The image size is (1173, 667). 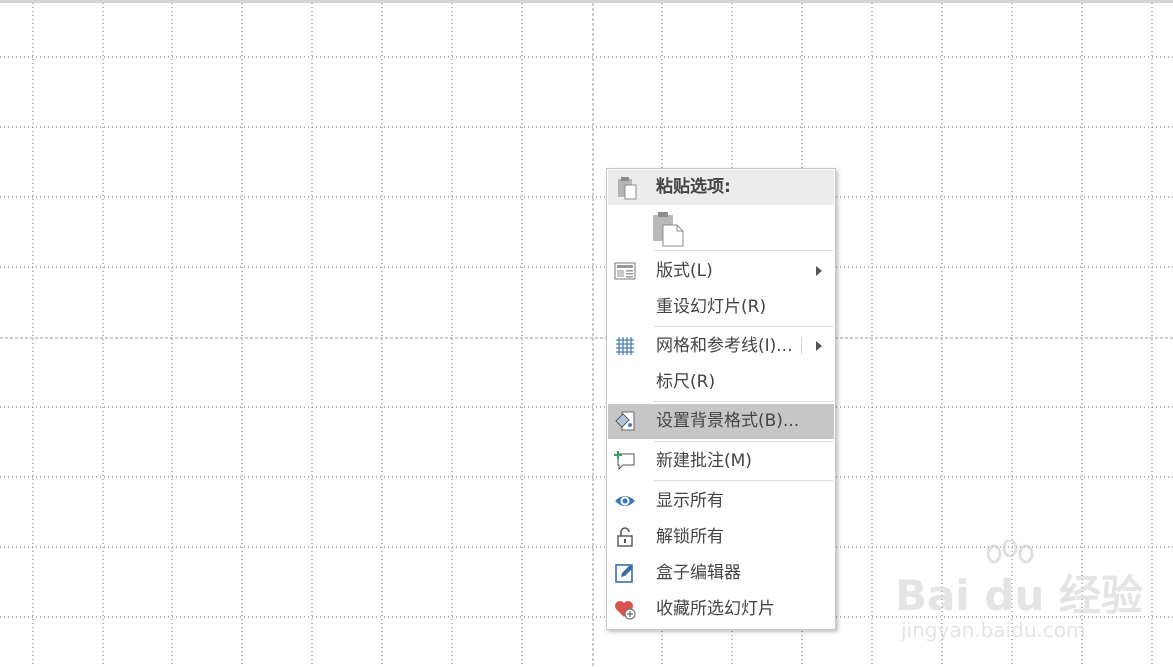 What do you see at coordinates (624, 573) in the screenshot?
I see `edit-icon` at bounding box center [624, 573].